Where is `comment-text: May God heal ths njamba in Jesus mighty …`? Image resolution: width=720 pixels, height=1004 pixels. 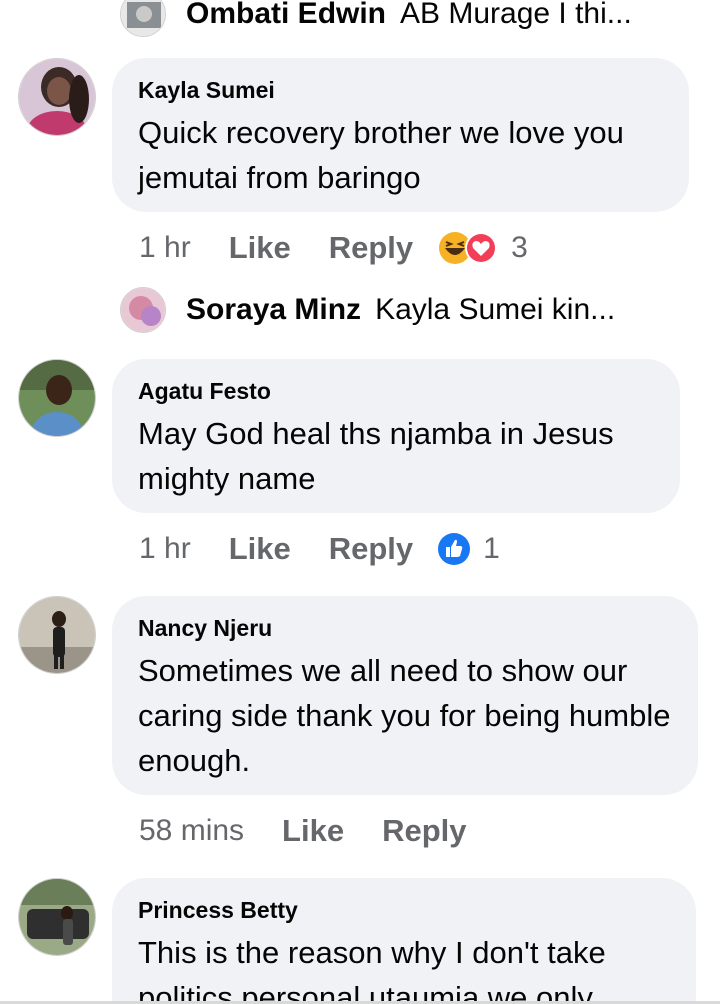
comment-text: May God heal ths njamba in Jesus mighty … is located at coordinates (376, 456).